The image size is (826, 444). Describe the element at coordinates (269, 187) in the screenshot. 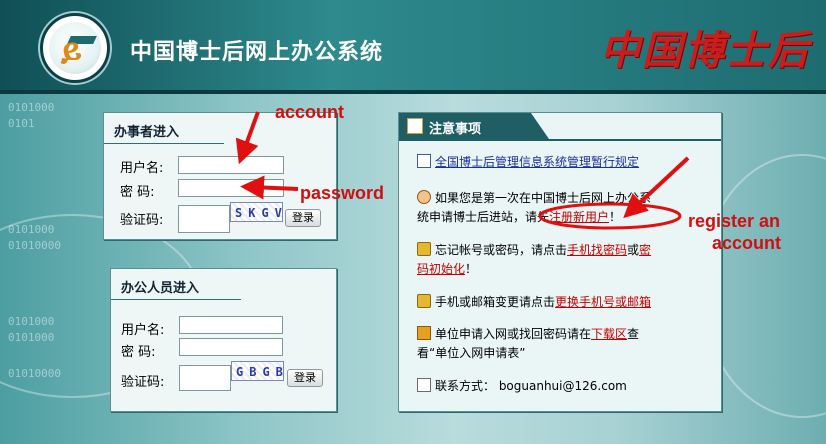

I see `arrow-password` at that location.